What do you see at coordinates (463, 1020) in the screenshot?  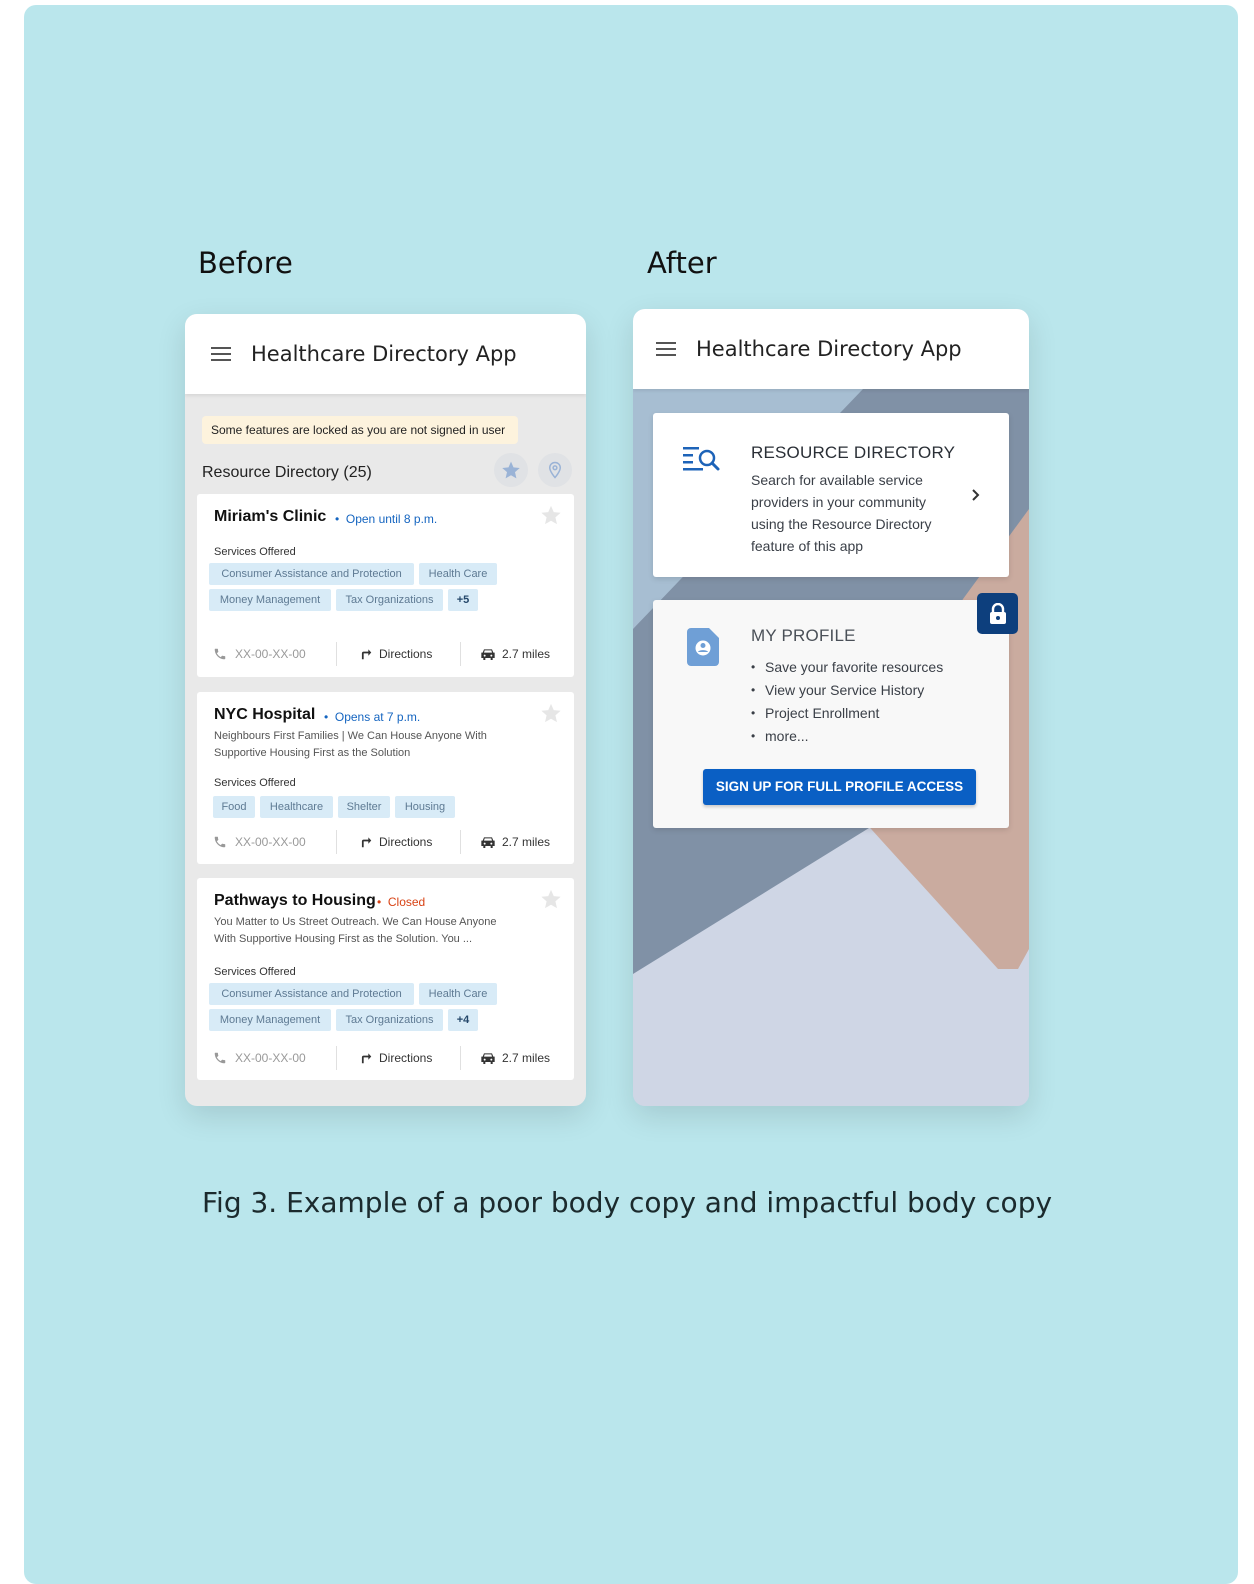 I see `more-services-chip: +4` at bounding box center [463, 1020].